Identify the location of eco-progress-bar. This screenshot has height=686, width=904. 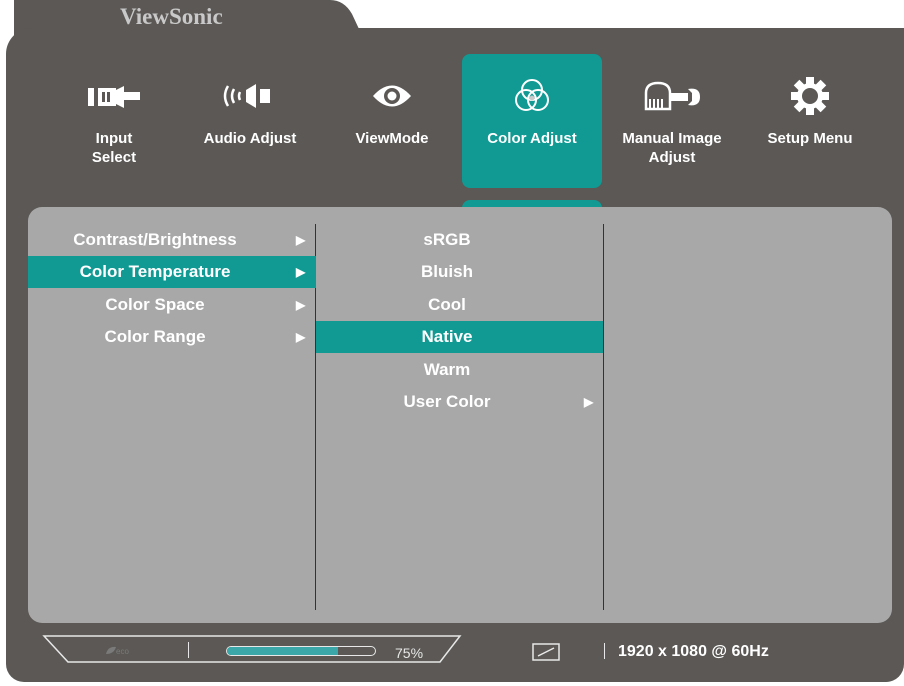
(301, 651).